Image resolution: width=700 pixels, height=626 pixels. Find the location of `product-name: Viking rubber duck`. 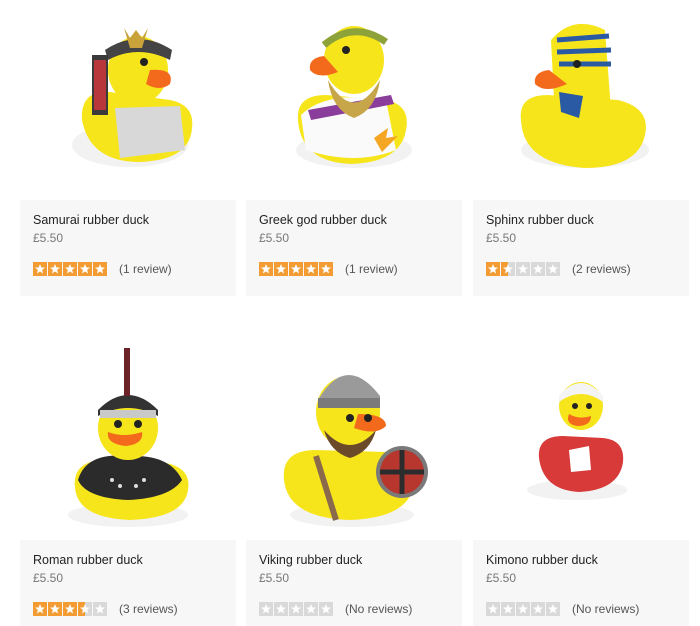

product-name: Viking rubber duck is located at coordinates (310, 560).